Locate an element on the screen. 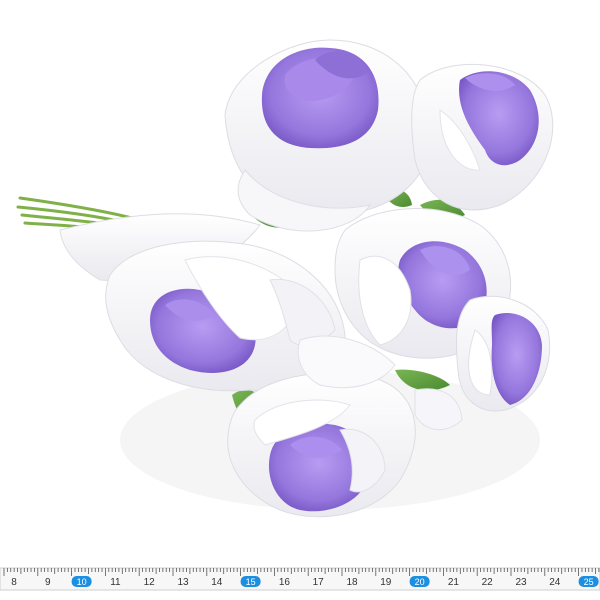 This screenshot has height=600, width=600. ruler-label: 17 is located at coordinates (319, 582).